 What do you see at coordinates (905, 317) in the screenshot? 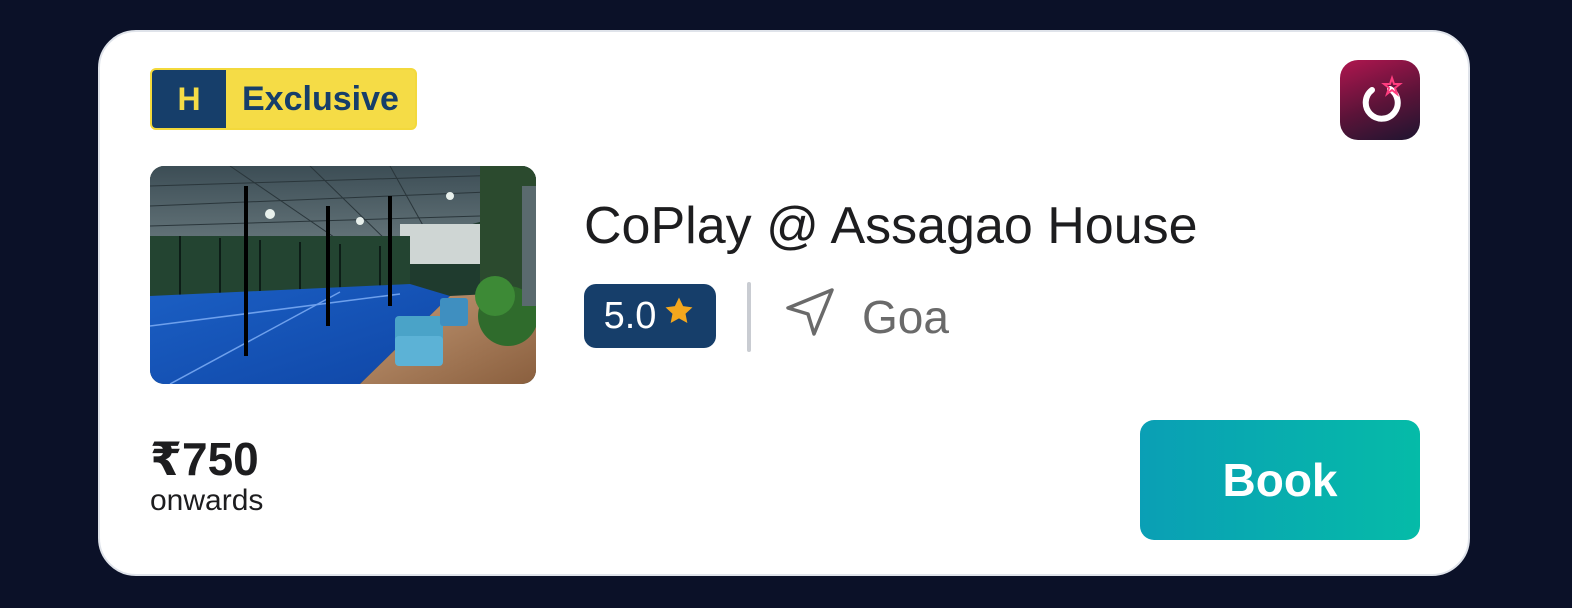
I see `location-label: Goa` at bounding box center [905, 317].